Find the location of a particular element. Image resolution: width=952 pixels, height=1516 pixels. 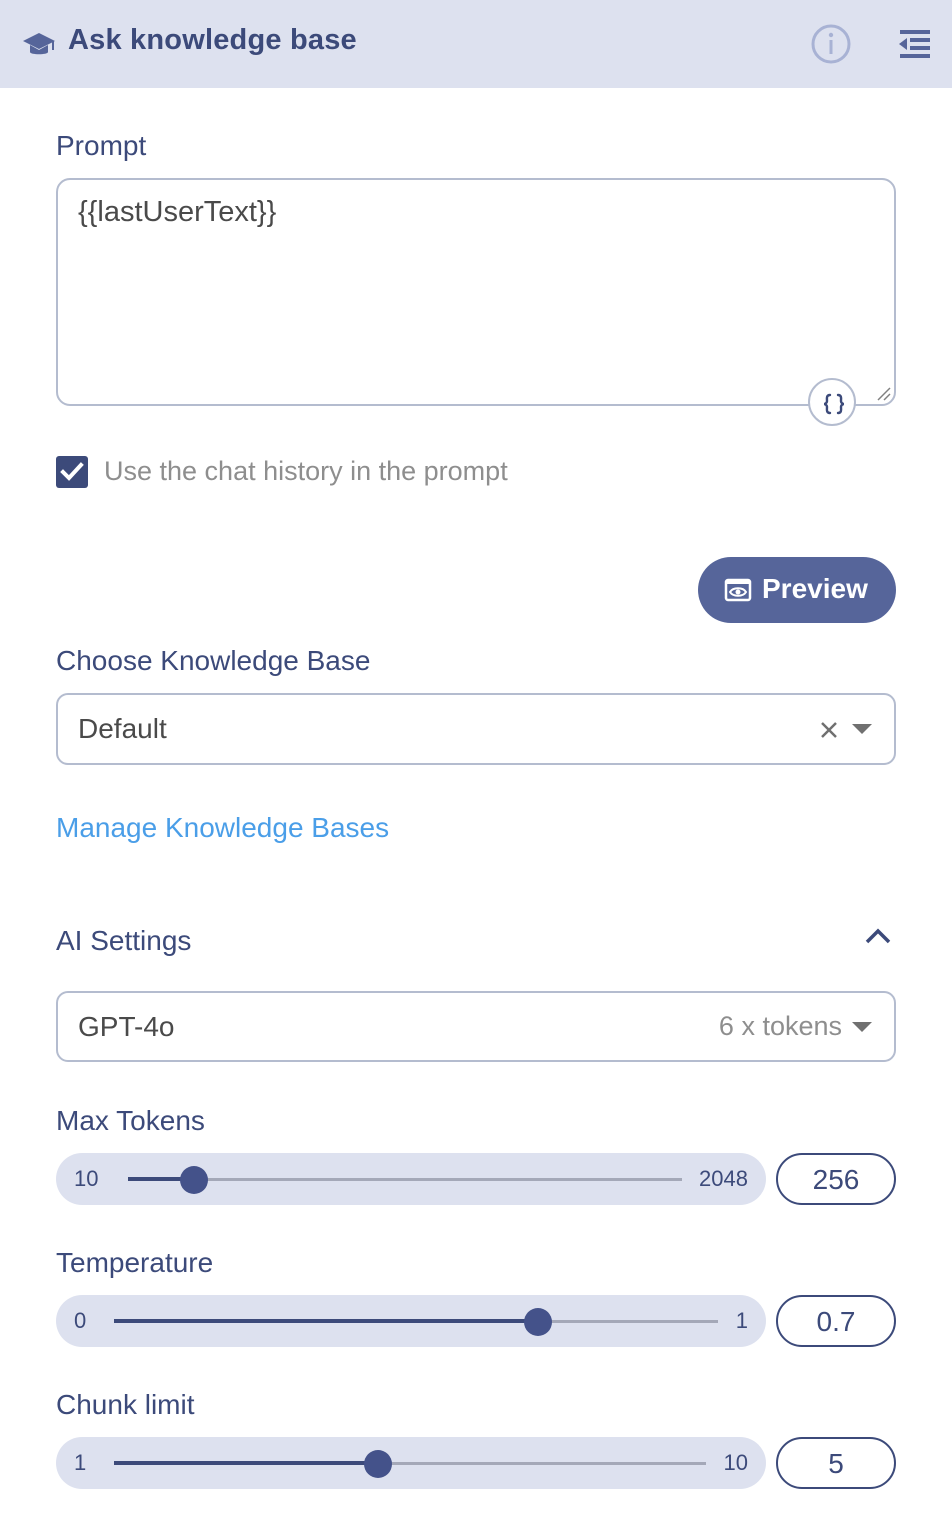

chunk-limit-slider: 1 10 is located at coordinates (411, 1463).